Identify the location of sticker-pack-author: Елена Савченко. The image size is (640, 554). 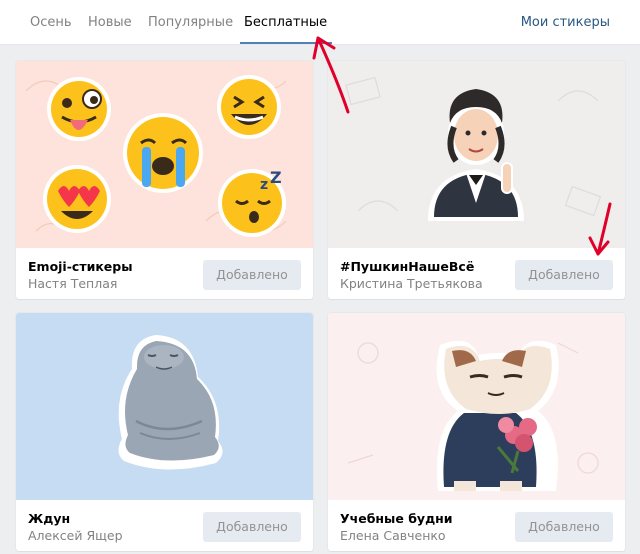
(393, 535).